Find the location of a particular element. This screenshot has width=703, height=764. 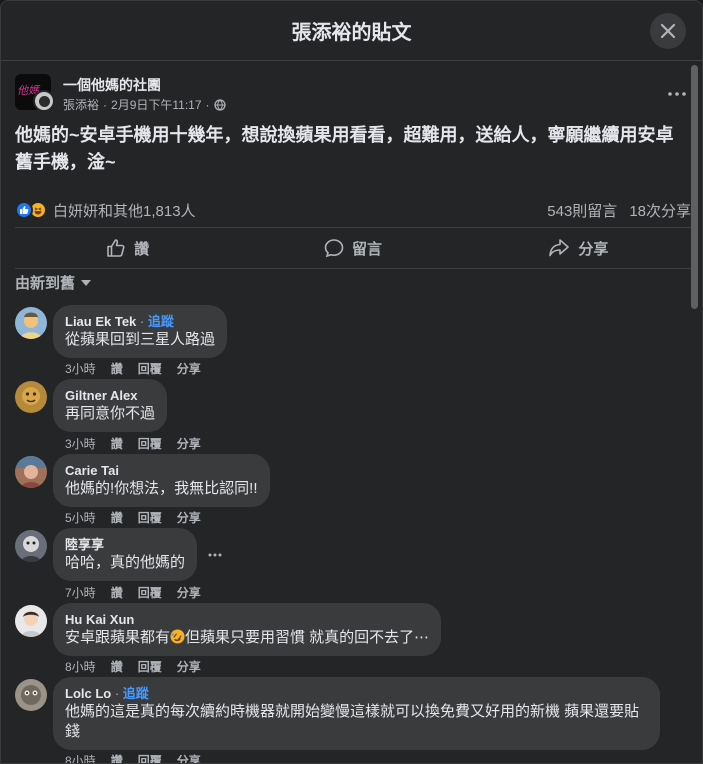

post-actions: 讚 留言 分享 is located at coordinates (353, 248).